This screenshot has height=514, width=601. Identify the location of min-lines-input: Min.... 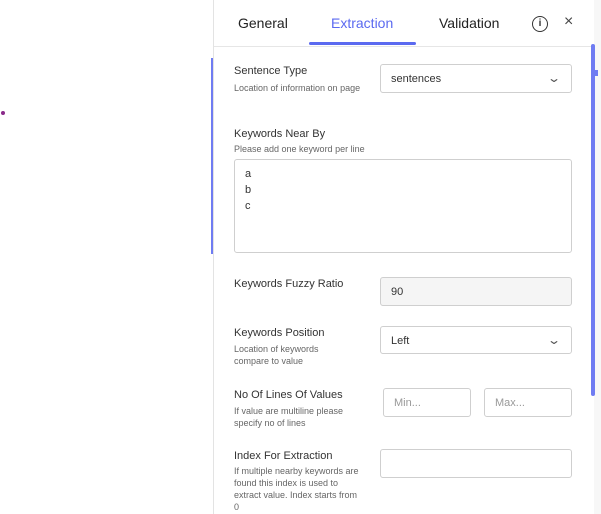
(427, 402).